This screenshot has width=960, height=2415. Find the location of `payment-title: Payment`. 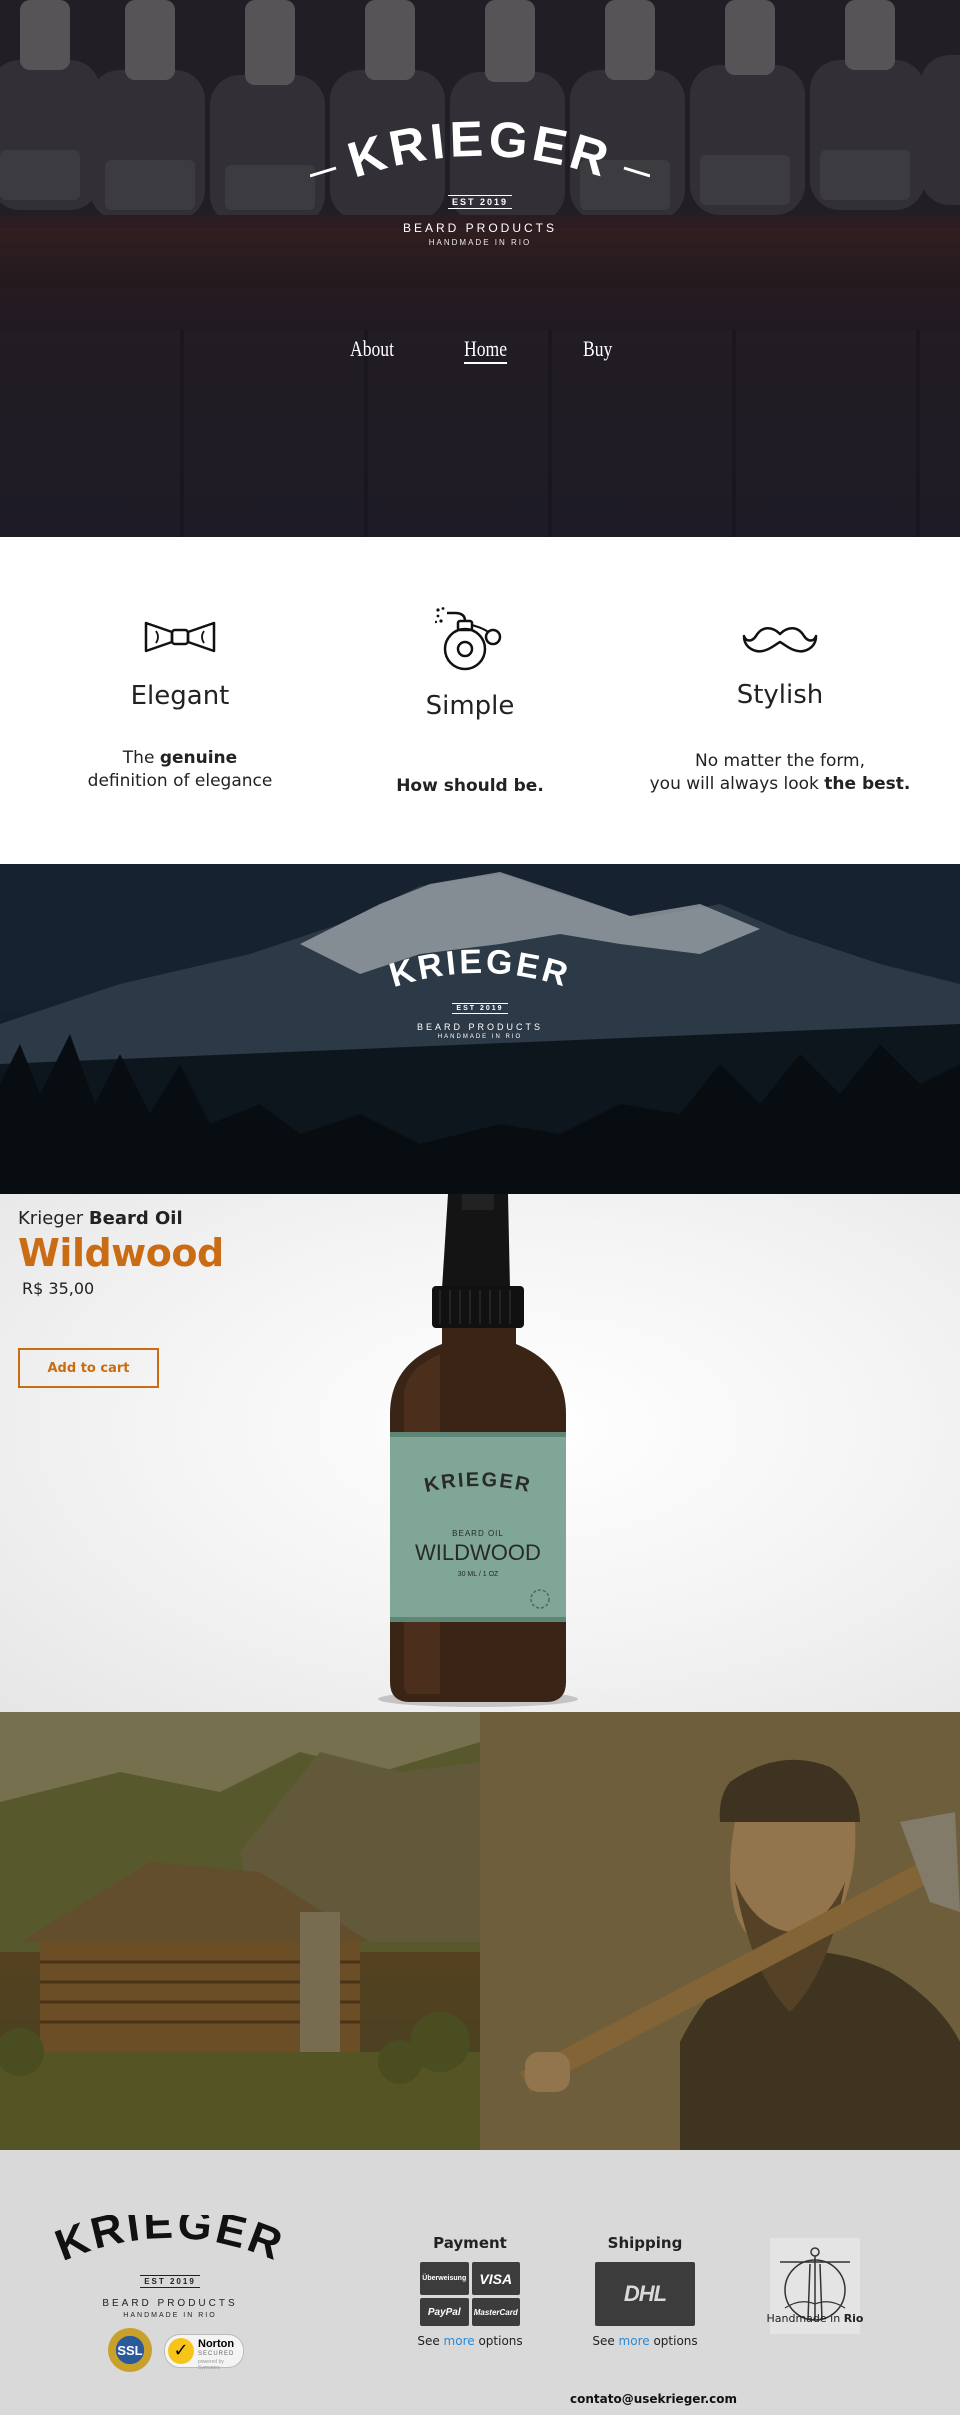

payment-title: Payment is located at coordinates (470, 2243).